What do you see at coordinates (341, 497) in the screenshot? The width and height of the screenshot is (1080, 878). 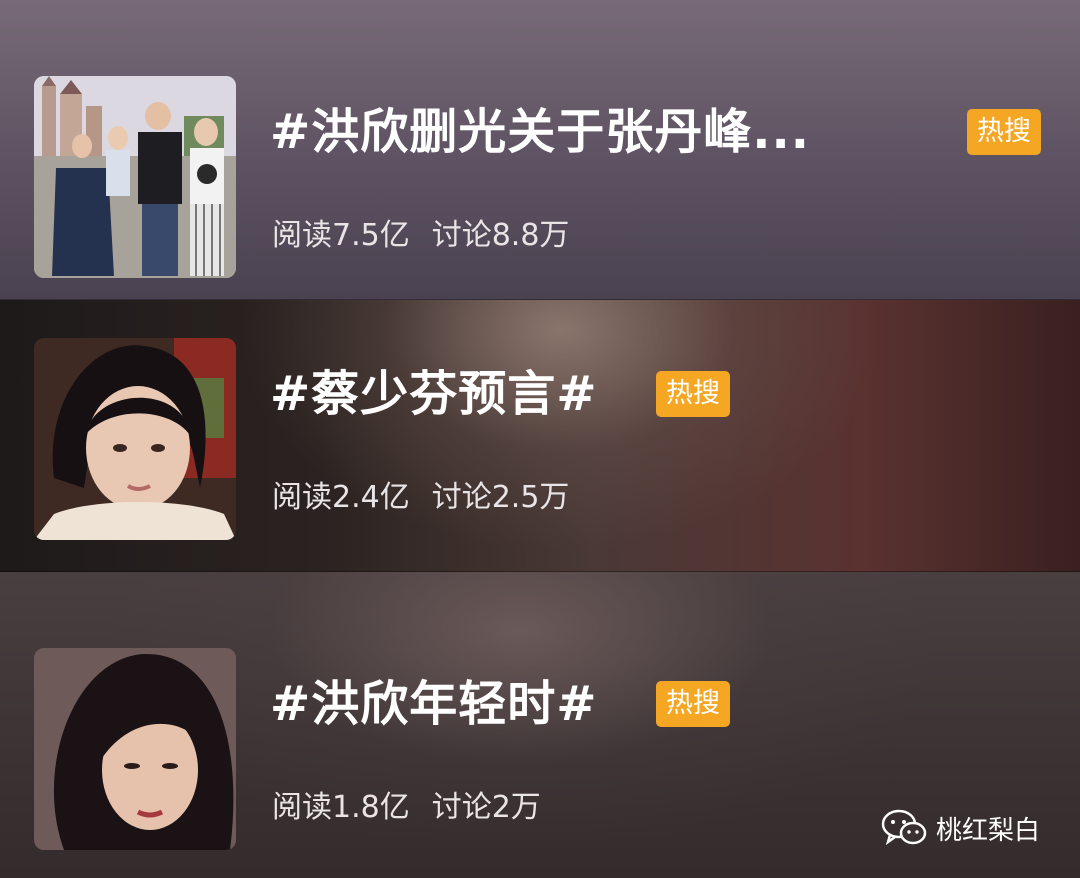 I see `read-count: 阅读2.4亿` at bounding box center [341, 497].